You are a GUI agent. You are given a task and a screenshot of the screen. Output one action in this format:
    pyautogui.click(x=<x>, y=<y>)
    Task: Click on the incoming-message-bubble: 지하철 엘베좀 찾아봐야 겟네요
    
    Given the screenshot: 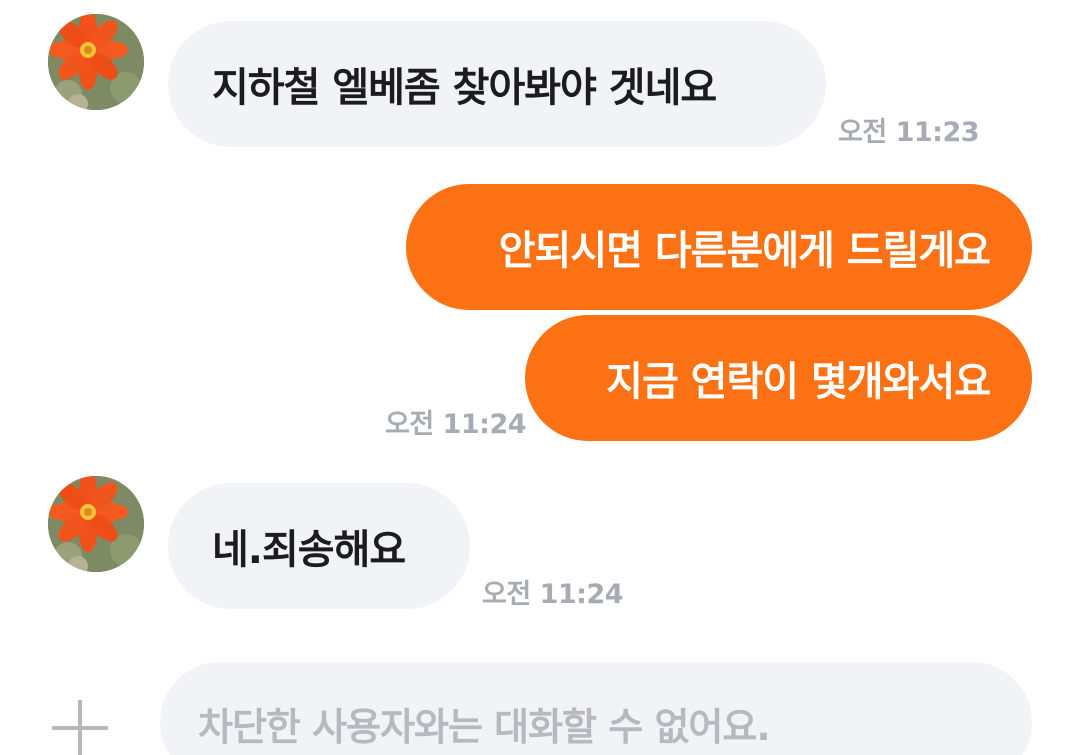 What is the action you would take?
    pyautogui.click(x=497, y=84)
    